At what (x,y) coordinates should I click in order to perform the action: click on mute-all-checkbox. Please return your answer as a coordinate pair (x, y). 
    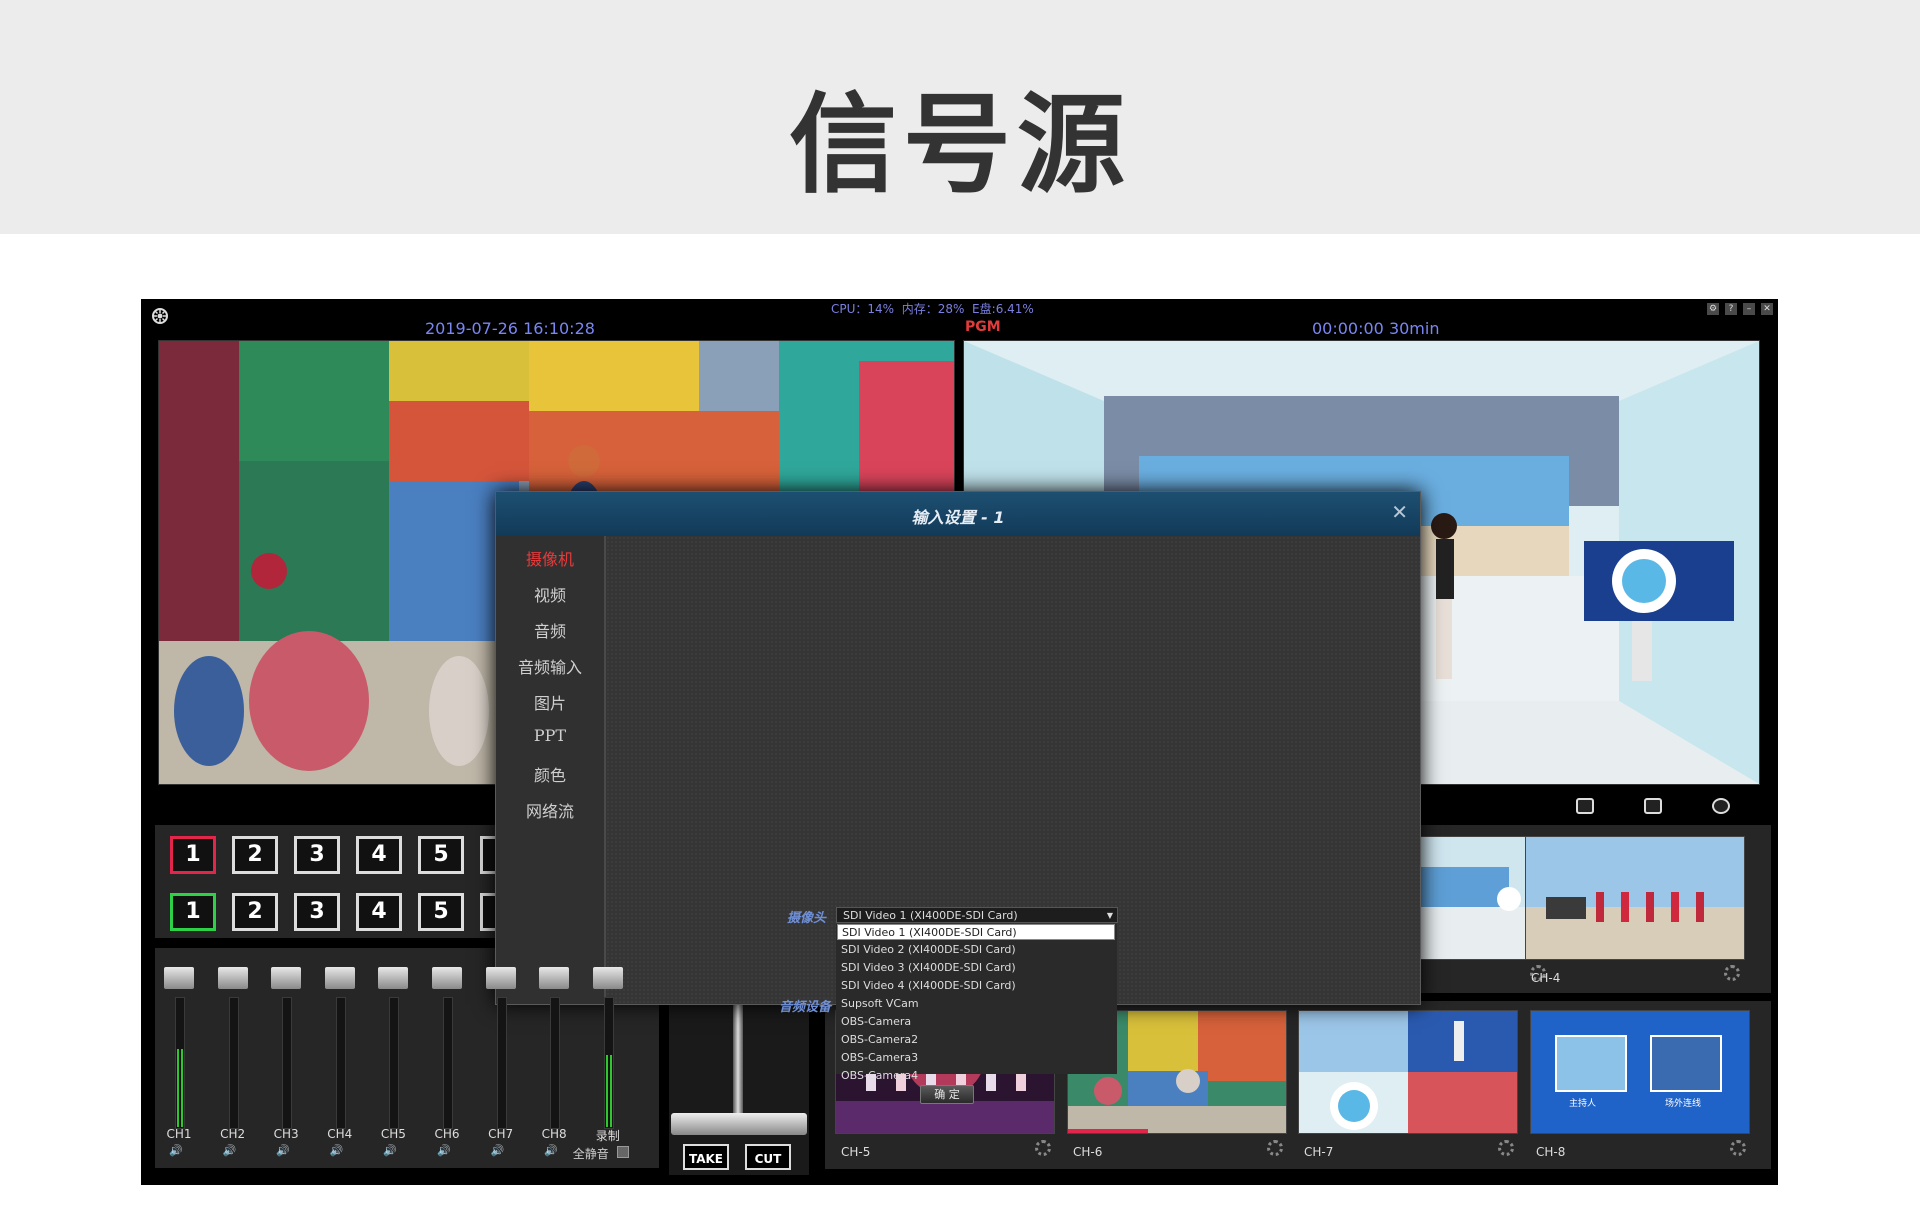
    Looking at the image, I should click on (622, 1152).